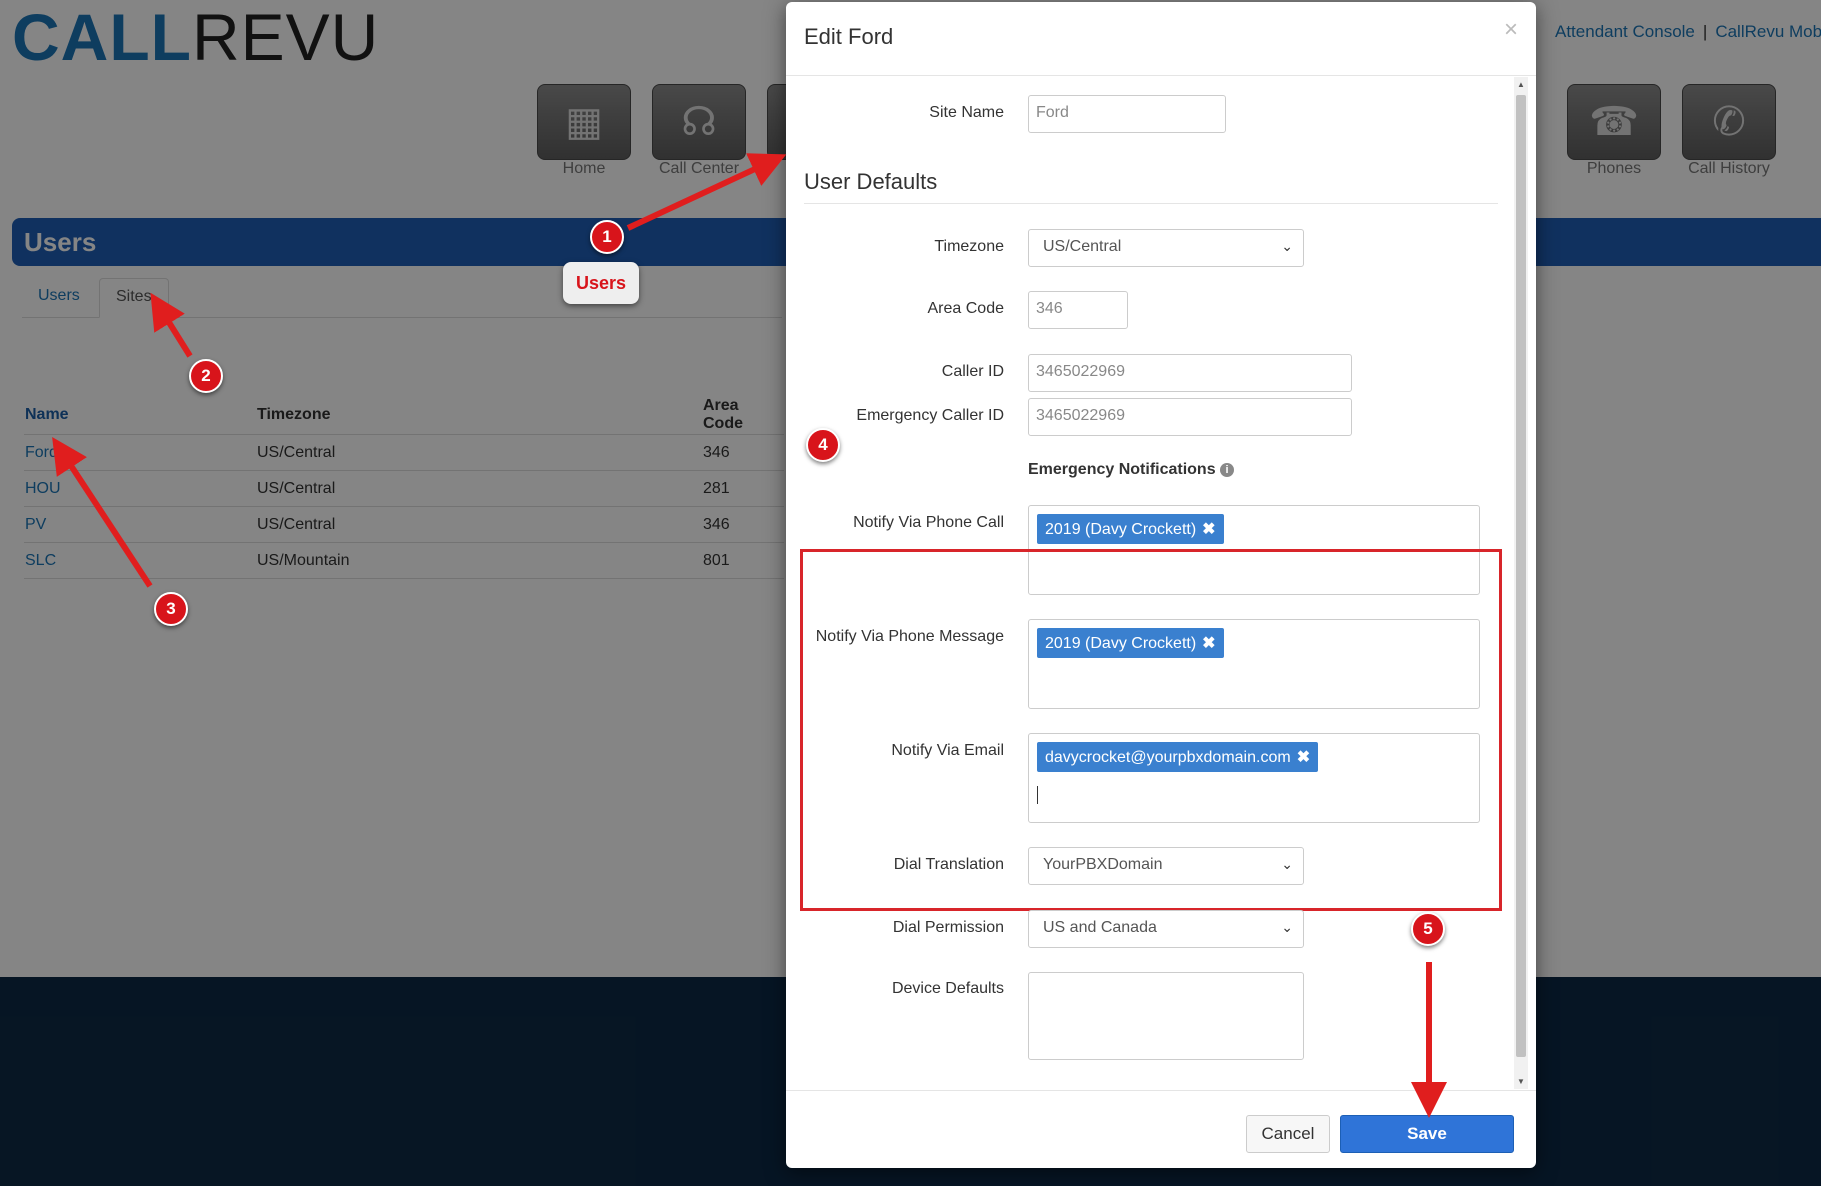 This screenshot has width=1821, height=1186. What do you see at coordinates (171, 609) in the screenshot?
I see `step-badge-3: 3` at bounding box center [171, 609].